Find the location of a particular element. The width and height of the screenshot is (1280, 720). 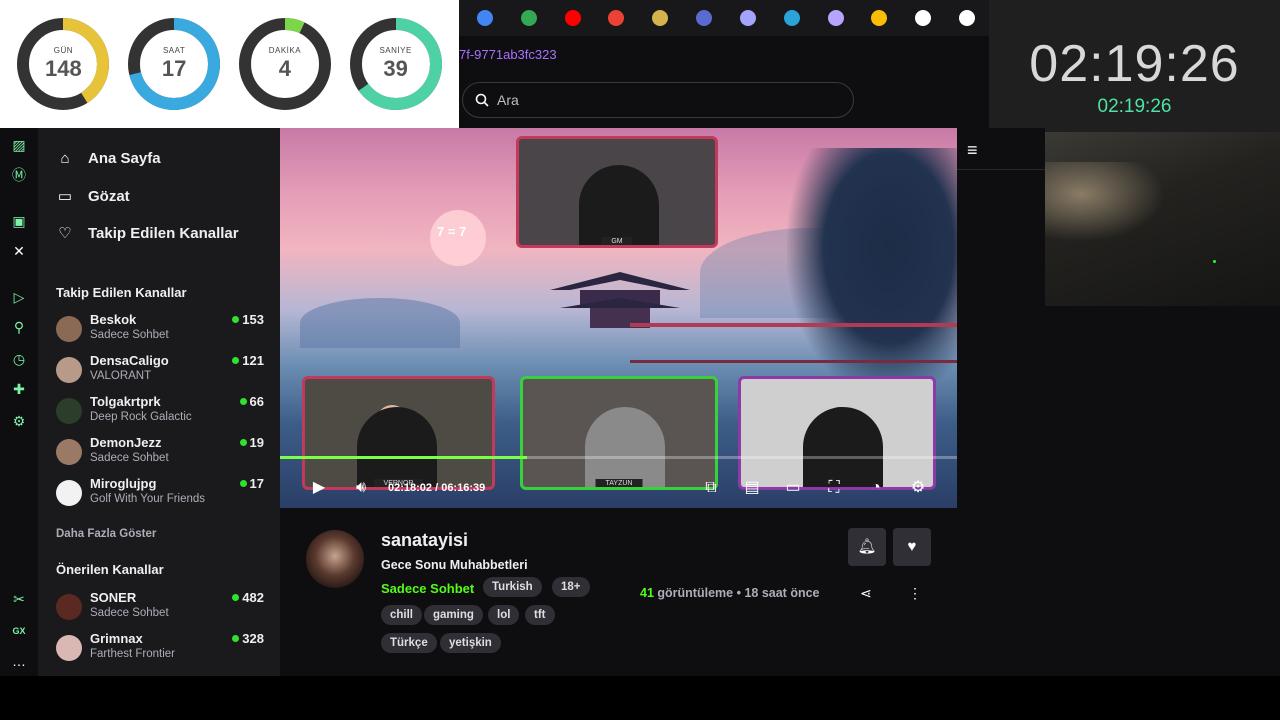

clip-icon: ▤ is located at coordinates (752, 488).